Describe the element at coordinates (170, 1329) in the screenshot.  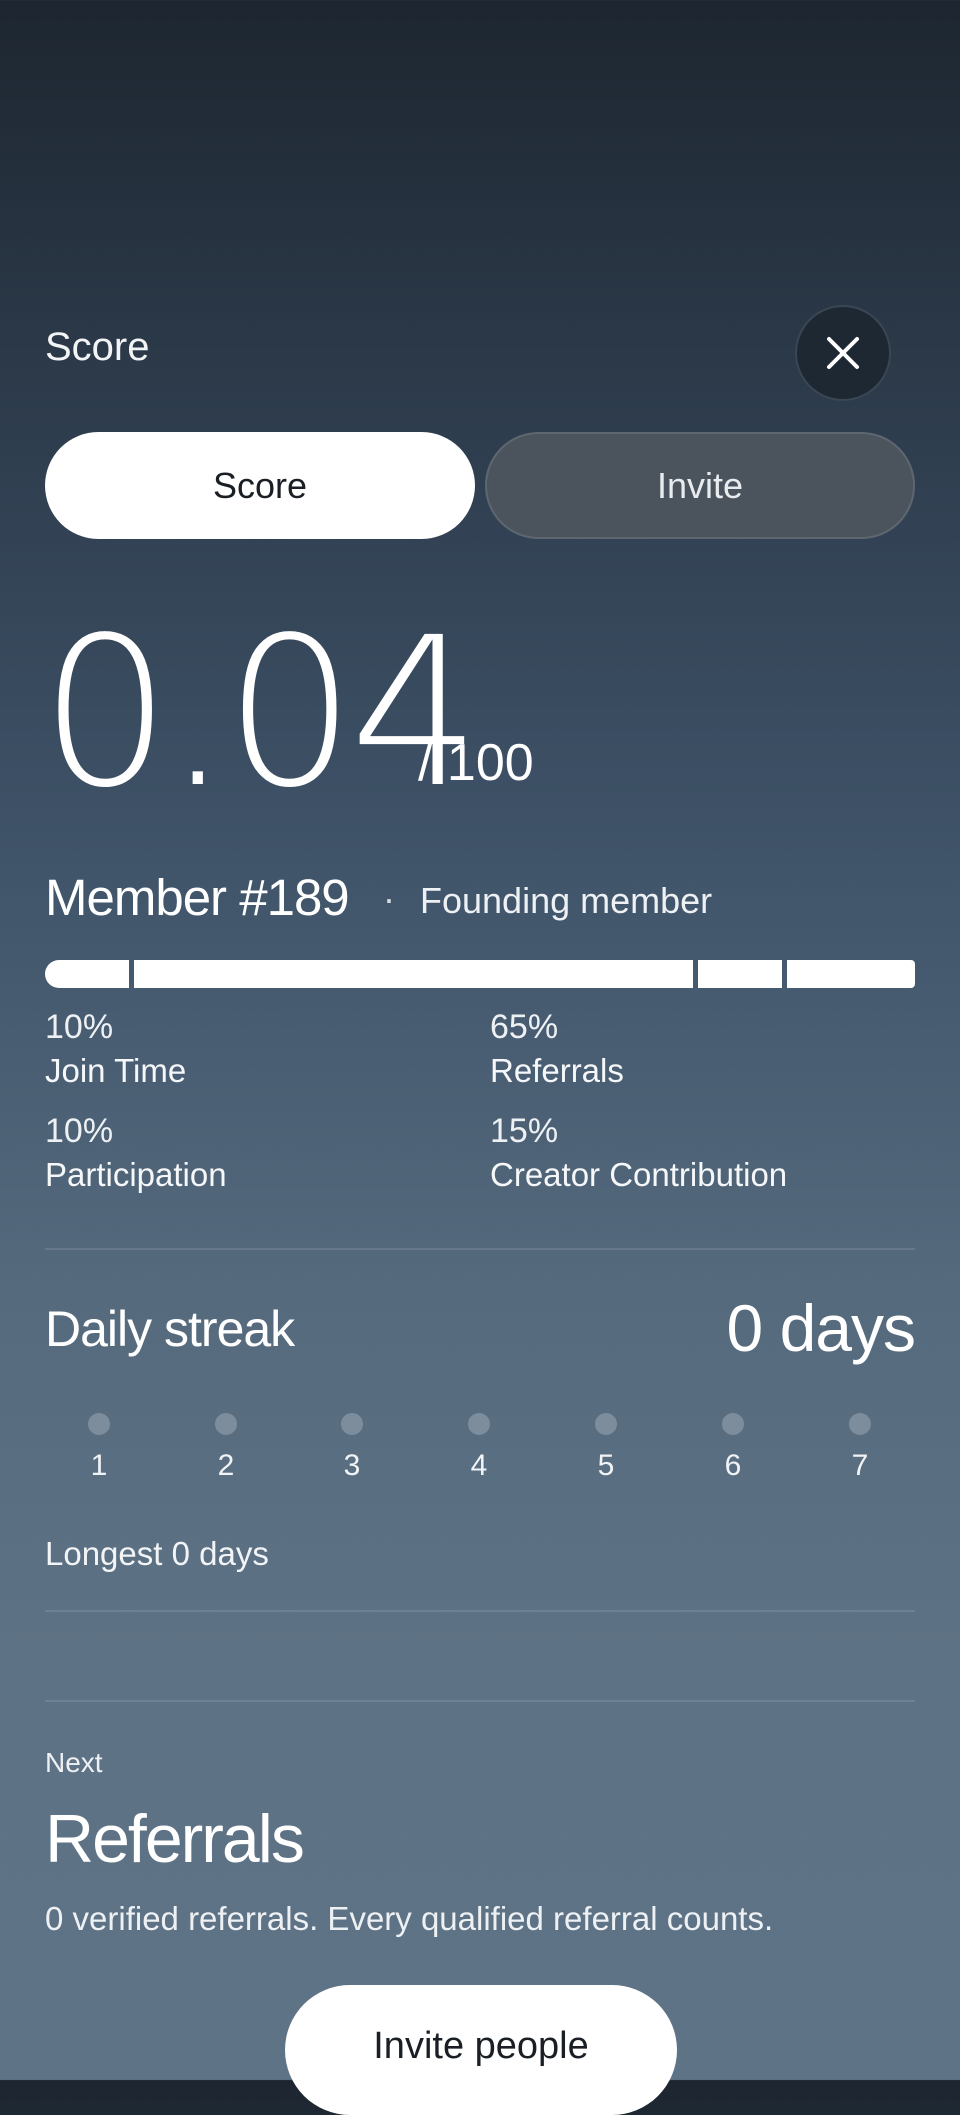
I see `streak-title: Daily streak` at that location.